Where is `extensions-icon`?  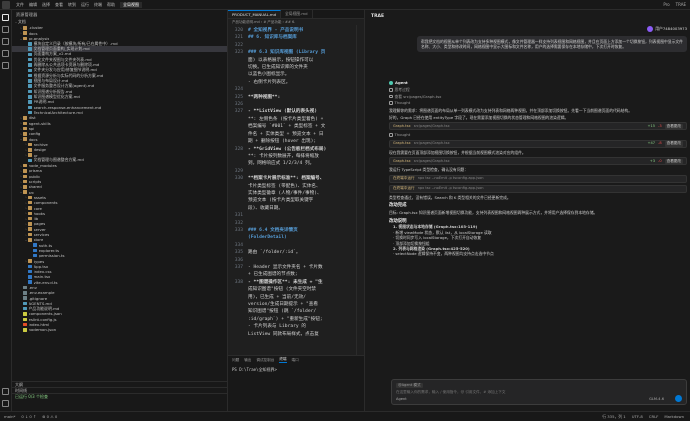 extensions-icon is located at coordinates (5, 65).